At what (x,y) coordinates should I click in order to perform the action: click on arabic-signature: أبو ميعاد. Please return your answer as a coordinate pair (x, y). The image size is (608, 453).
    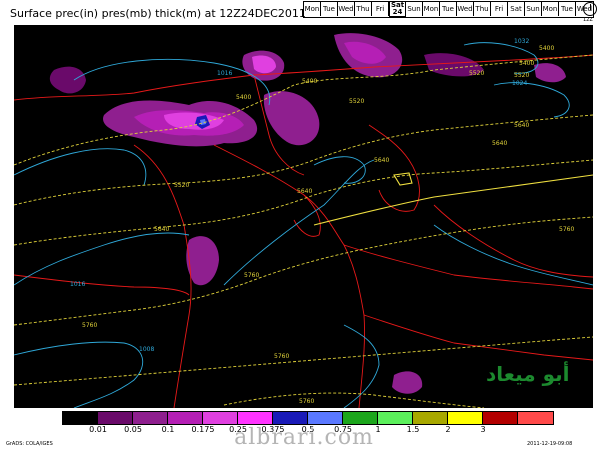
    Looking at the image, I should click on (528, 374).